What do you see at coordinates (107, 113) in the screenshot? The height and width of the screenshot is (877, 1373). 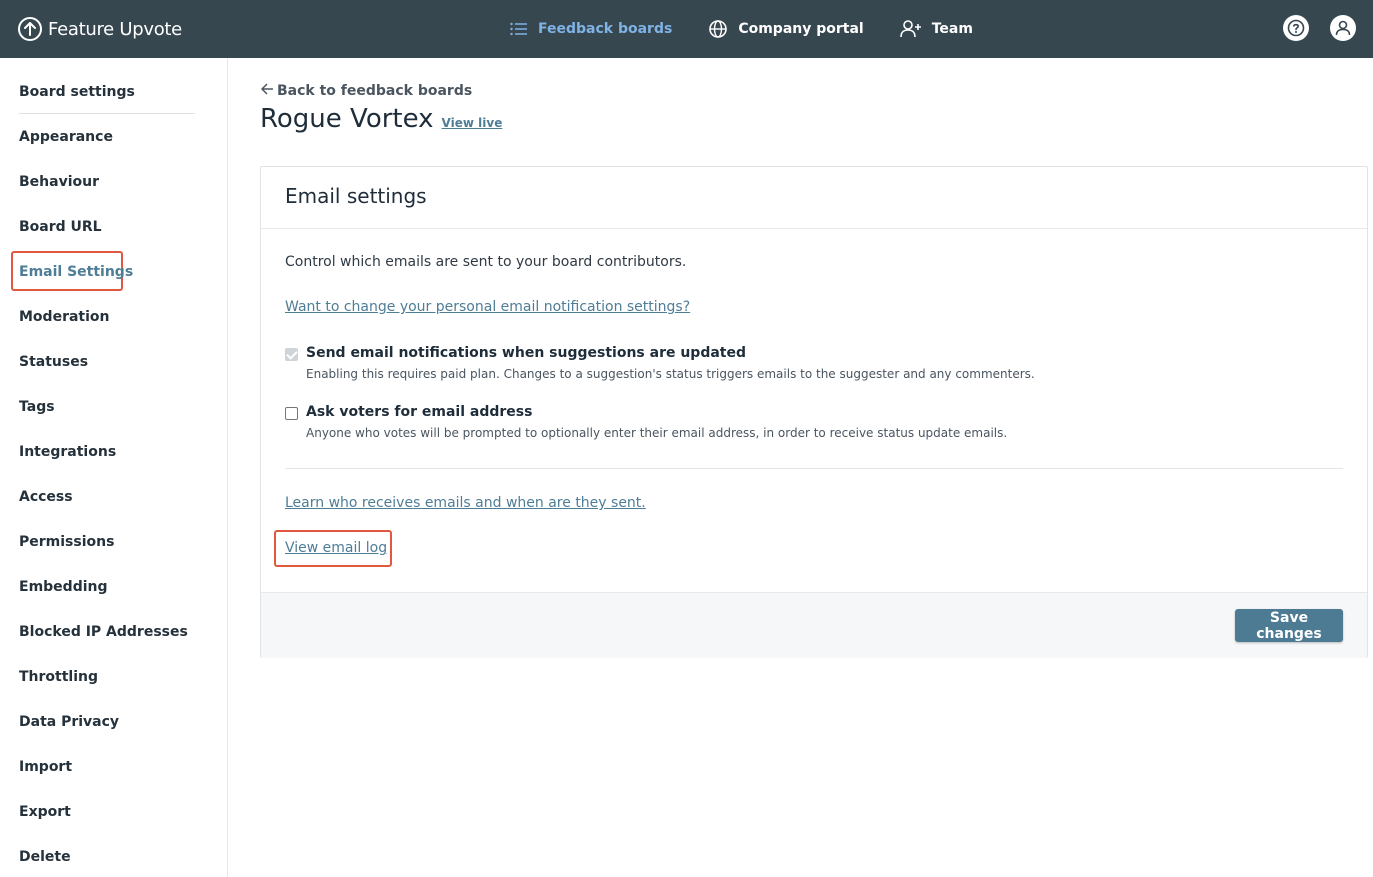 I see `sidebar-divider` at bounding box center [107, 113].